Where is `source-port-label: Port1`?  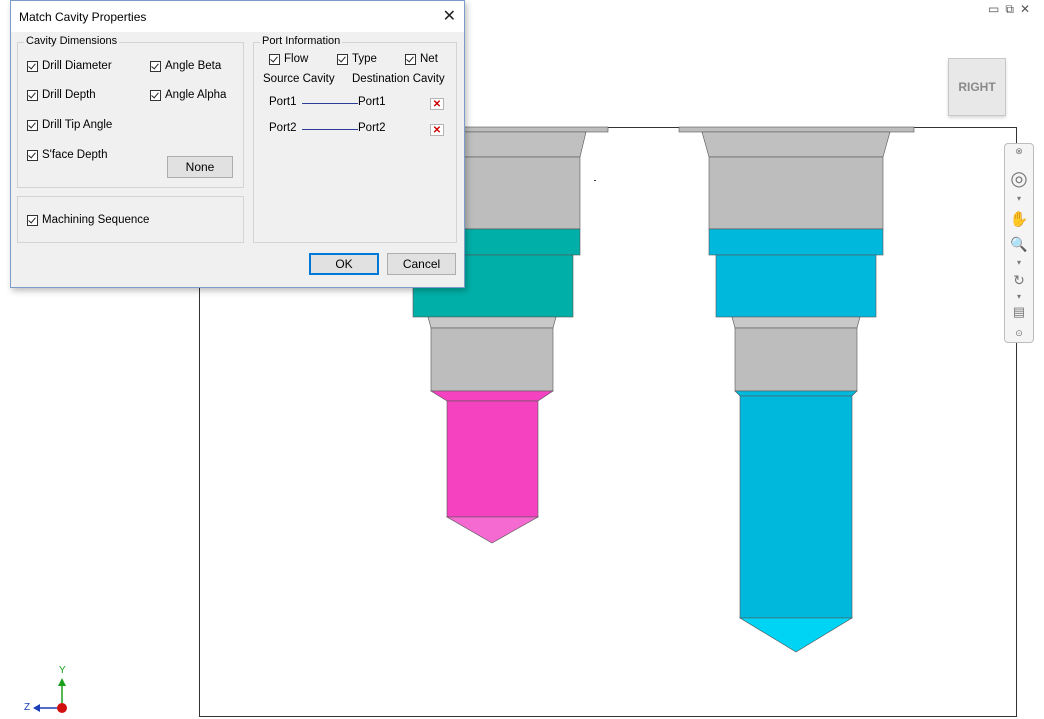 source-port-label: Port1 is located at coordinates (283, 102).